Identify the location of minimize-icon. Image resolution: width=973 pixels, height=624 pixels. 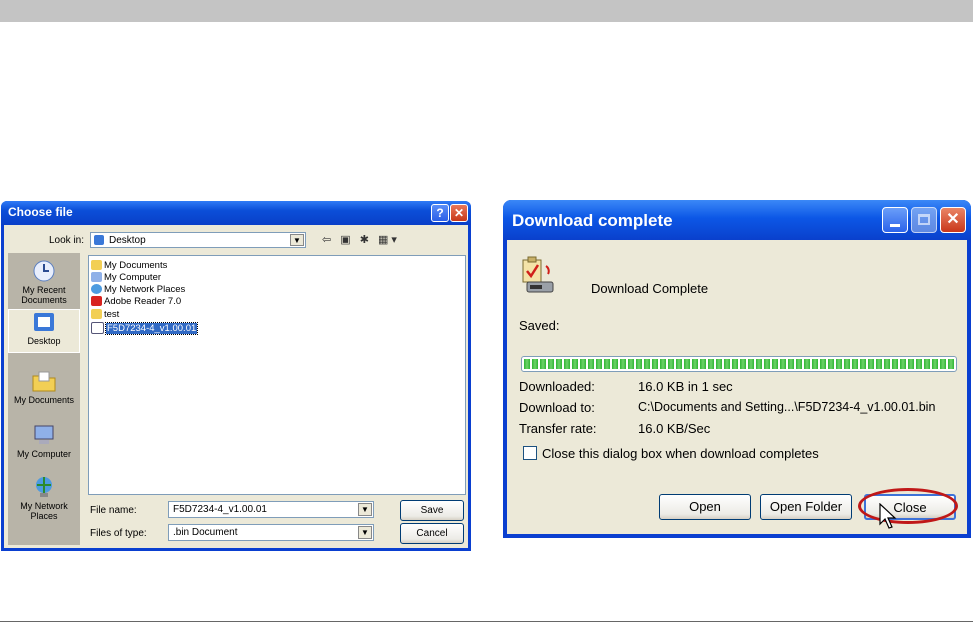
(895, 225).